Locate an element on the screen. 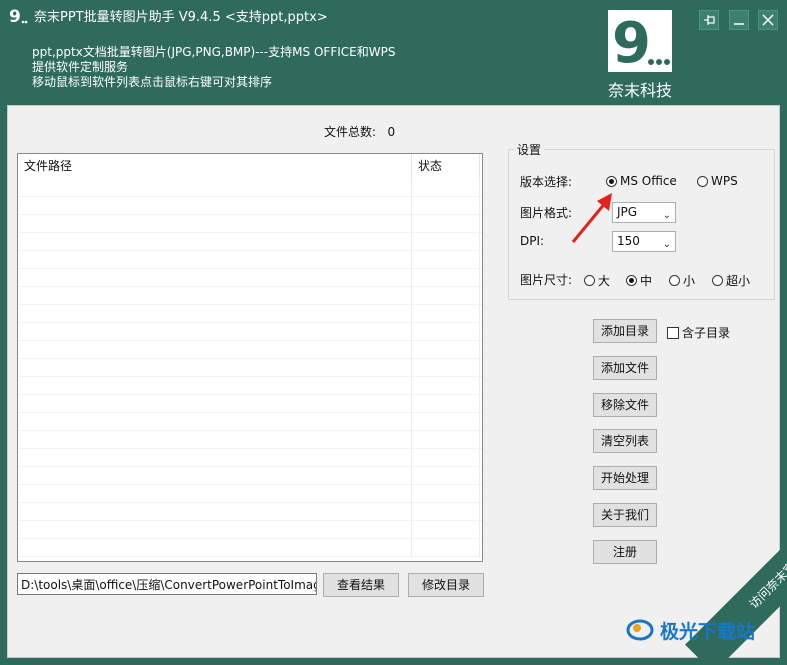  file-total-value: 0 is located at coordinates (391, 132).